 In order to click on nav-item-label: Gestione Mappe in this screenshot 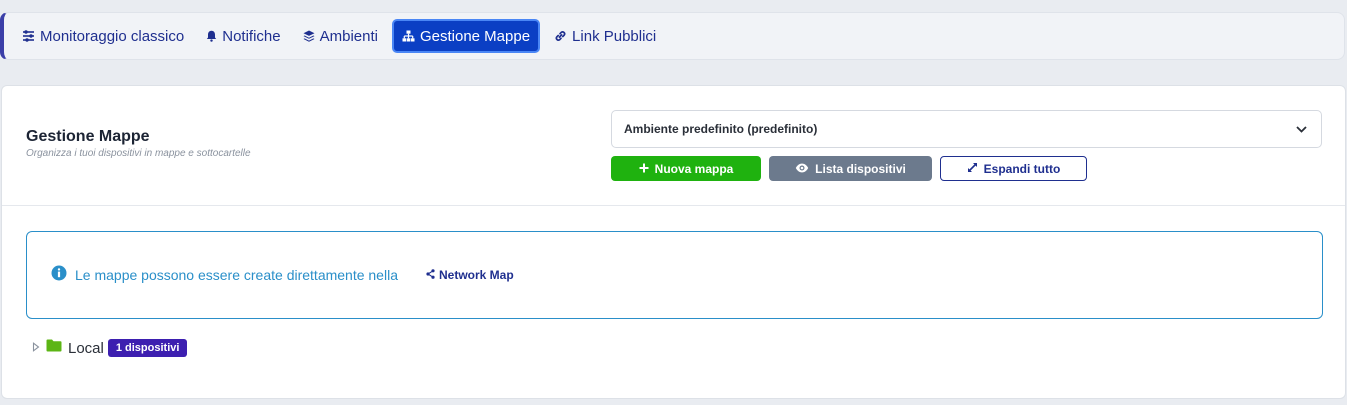, I will do `click(475, 36)`.